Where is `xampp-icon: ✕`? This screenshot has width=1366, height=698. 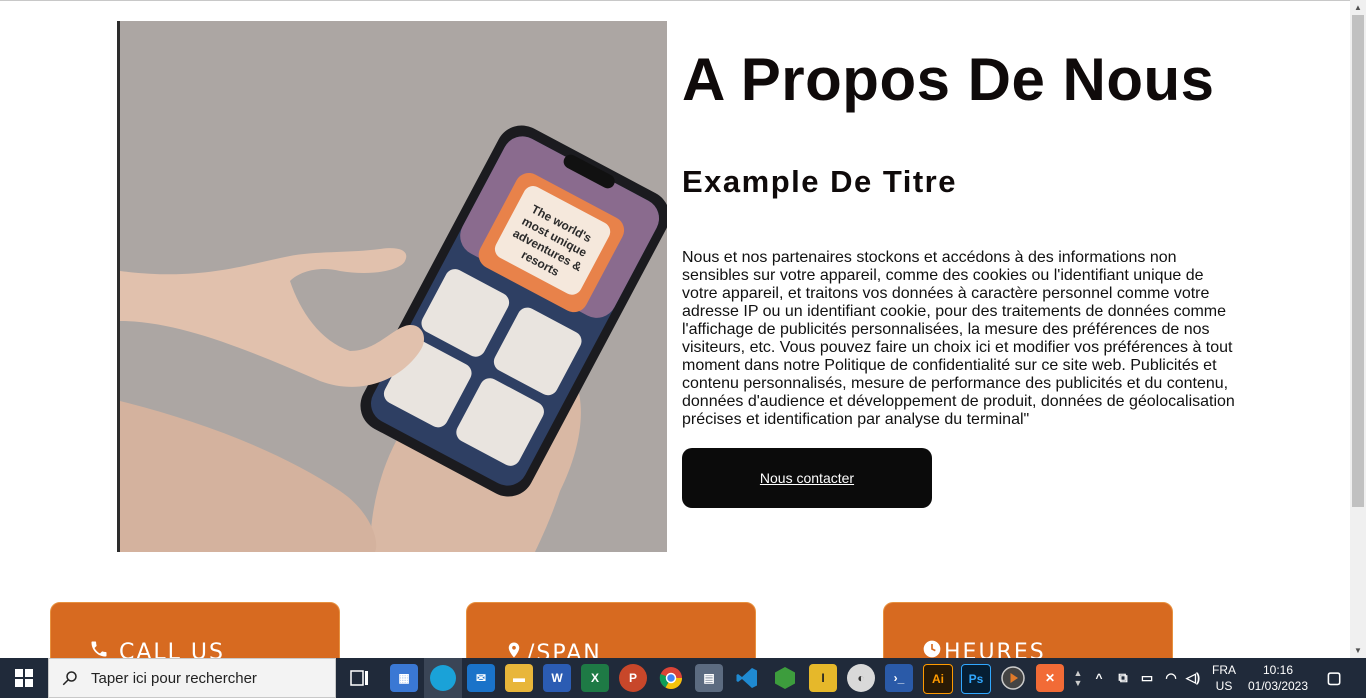
xampp-icon: ✕ is located at coordinates (1050, 678).